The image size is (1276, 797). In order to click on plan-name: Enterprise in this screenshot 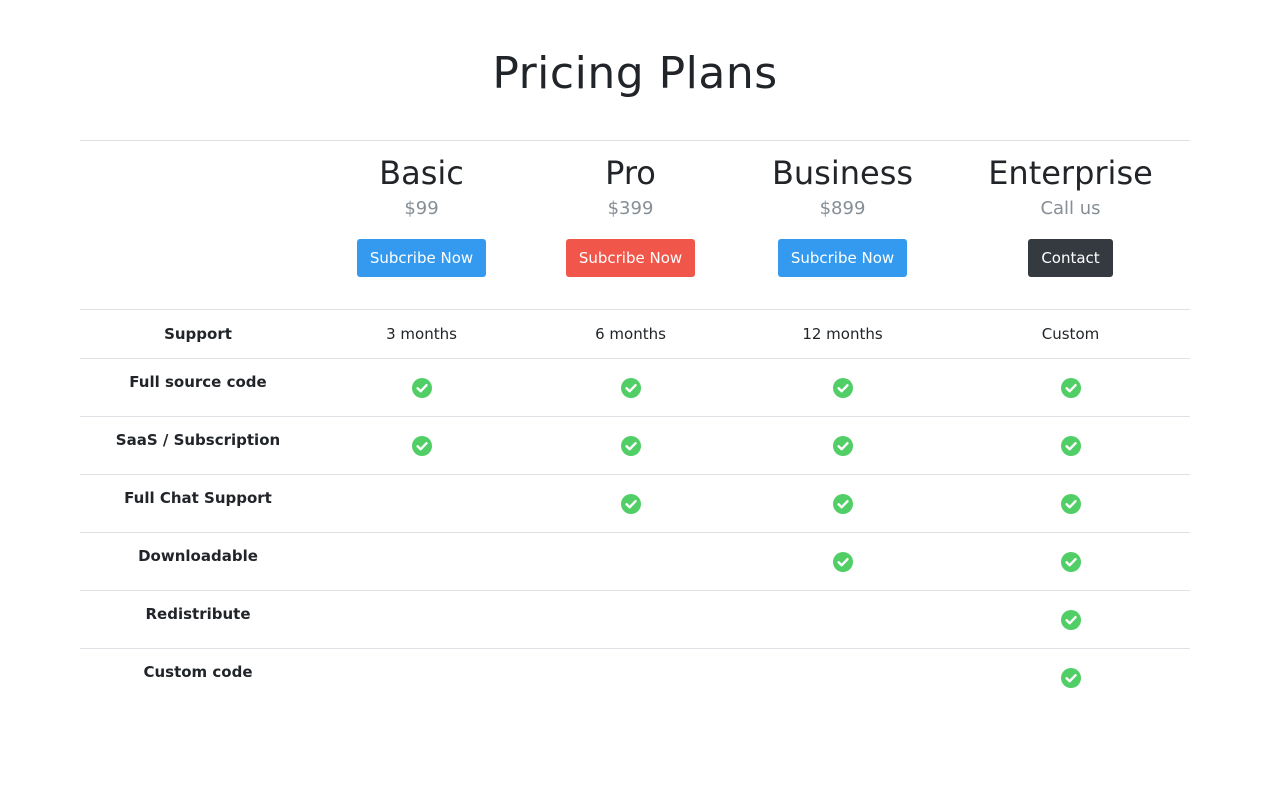, I will do `click(1070, 173)`.